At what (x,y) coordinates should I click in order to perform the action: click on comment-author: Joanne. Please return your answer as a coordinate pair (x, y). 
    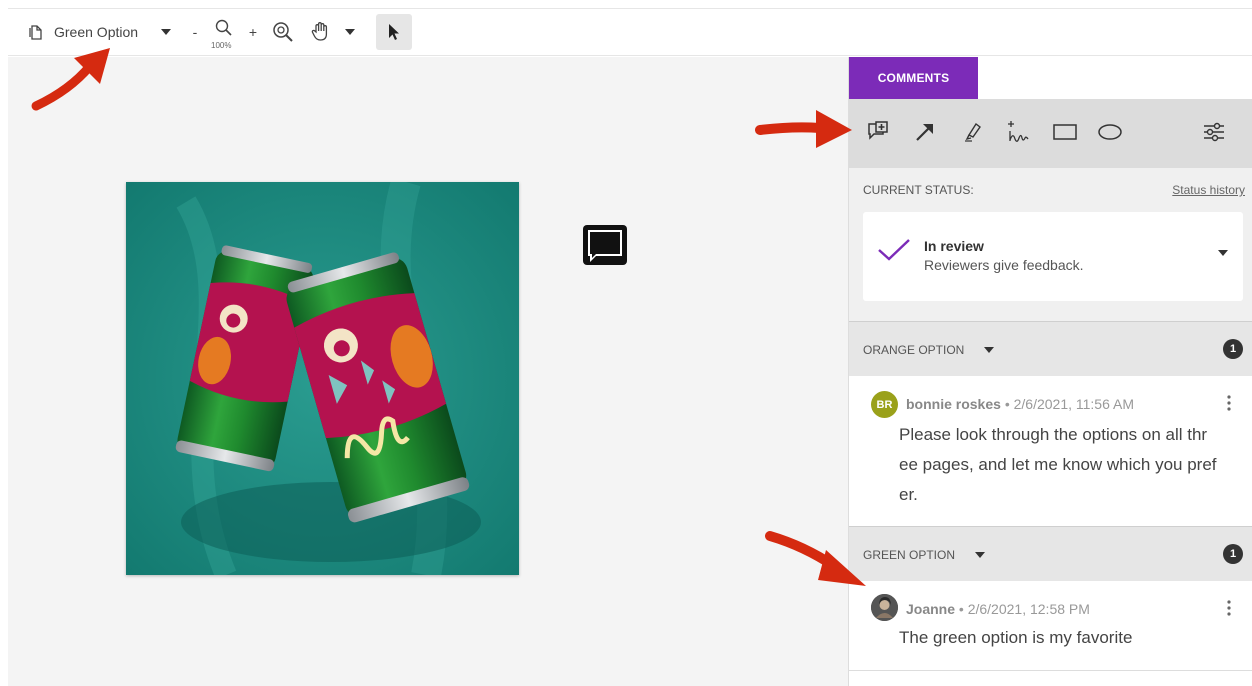
    Looking at the image, I should click on (931, 609).